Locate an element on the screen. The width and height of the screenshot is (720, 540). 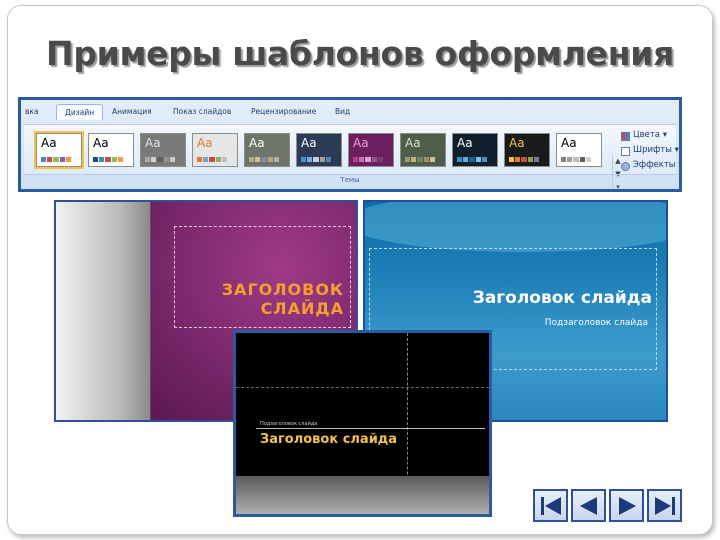
previous-icon is located at coordinates (588, 506).